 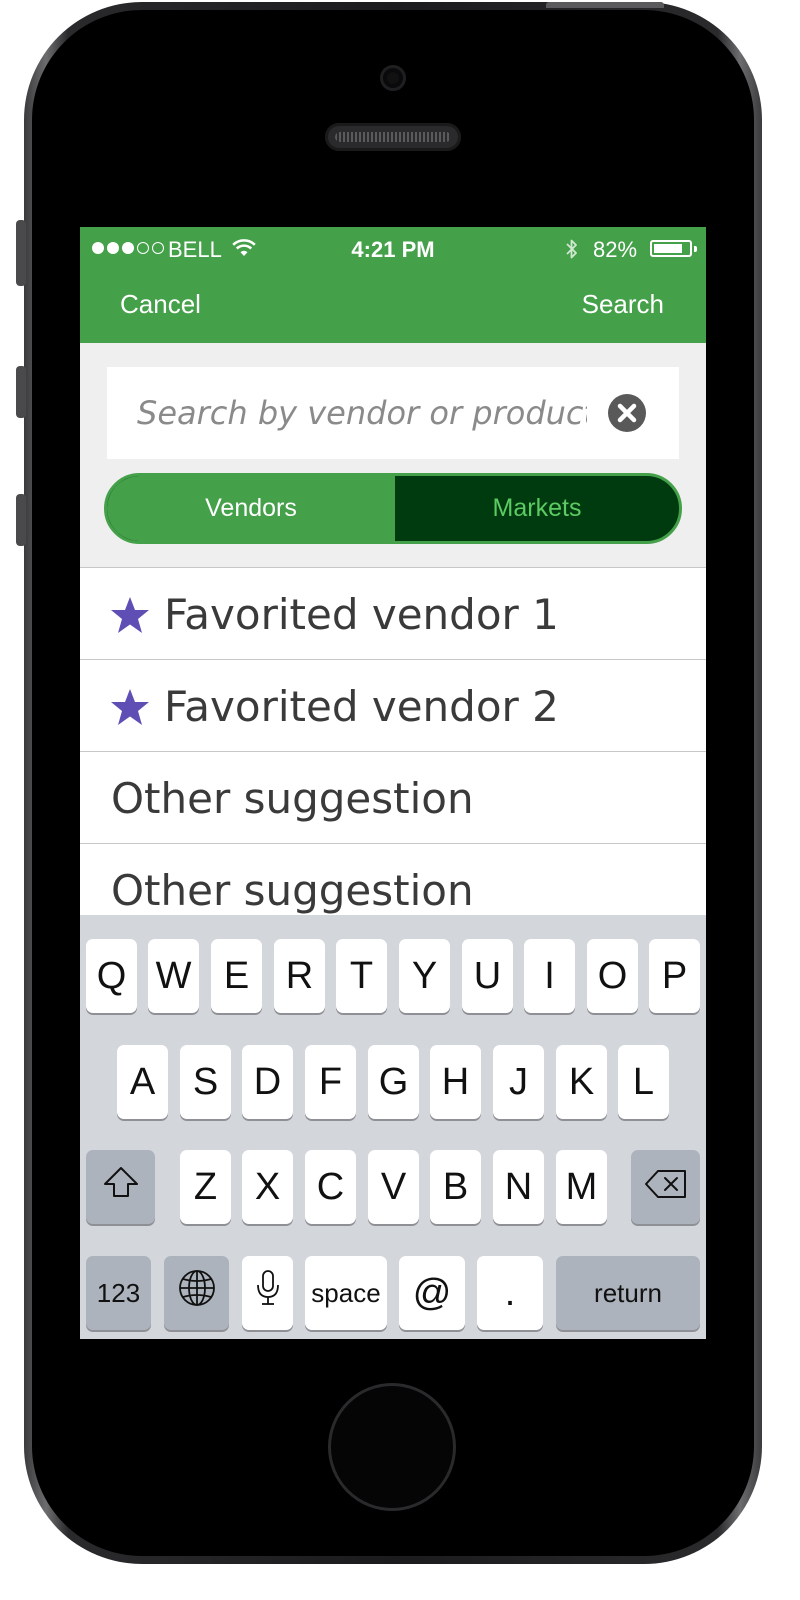 What do you see at coordinates (160, 304) in the screenshot?
I see `cancel-button: Cancel` at bounding box center [160, 304].